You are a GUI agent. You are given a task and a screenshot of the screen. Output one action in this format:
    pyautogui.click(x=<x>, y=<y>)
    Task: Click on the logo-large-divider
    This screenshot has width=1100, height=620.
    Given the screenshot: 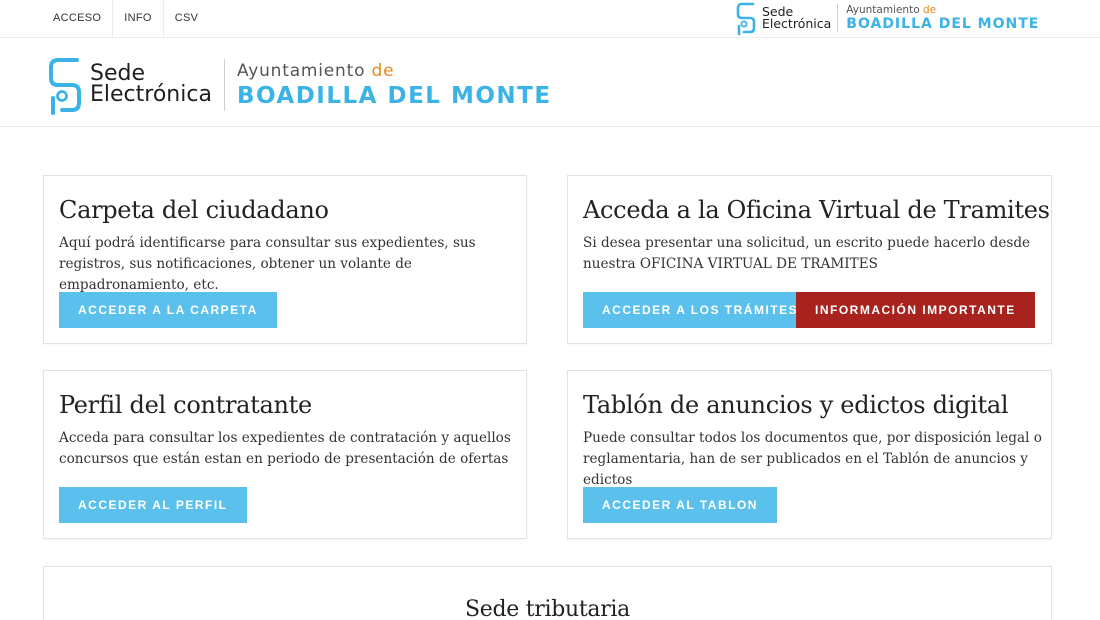 What is the action you would take?
    pyautogui.click(x=224, y=85)
    